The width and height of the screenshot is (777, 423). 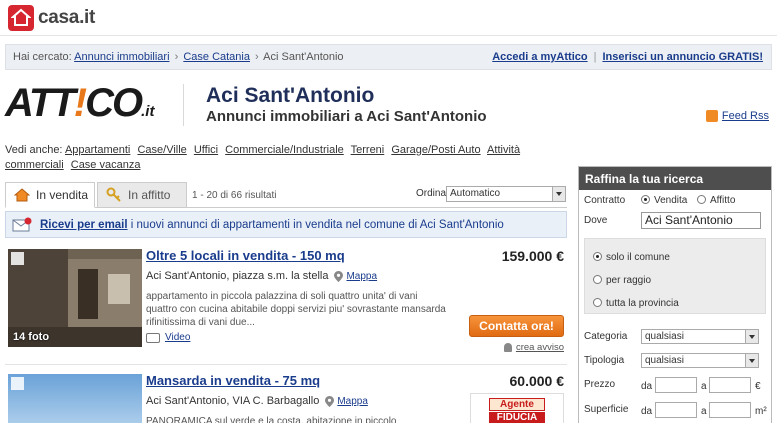 I want to click on contact-button: Contatta ora!, so click(x=516, y=326).